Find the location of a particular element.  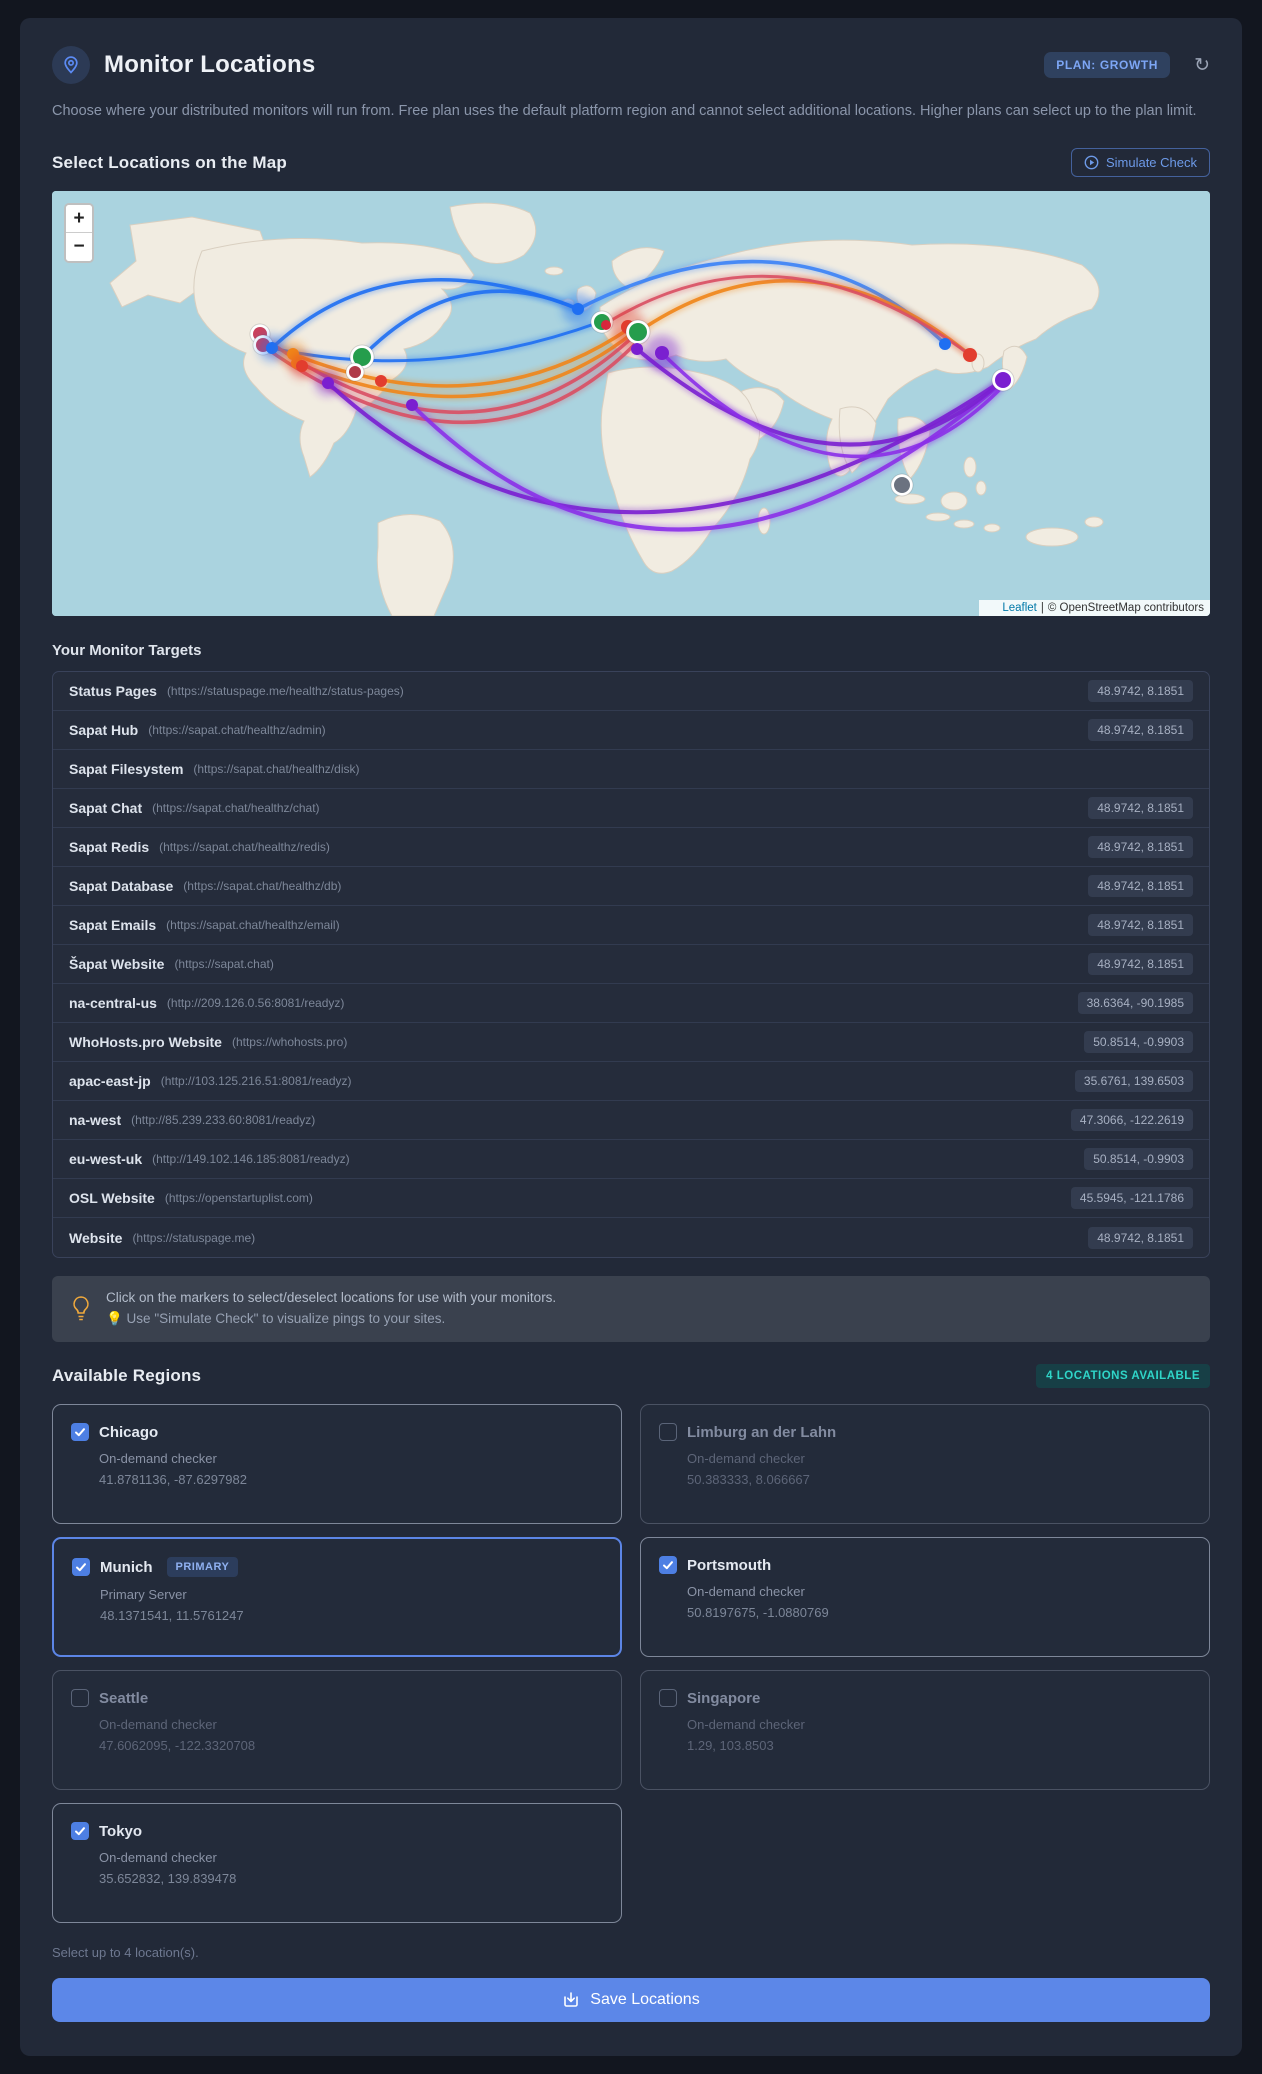

page-title: Monitor Locations is located at coordinates (210, 64).